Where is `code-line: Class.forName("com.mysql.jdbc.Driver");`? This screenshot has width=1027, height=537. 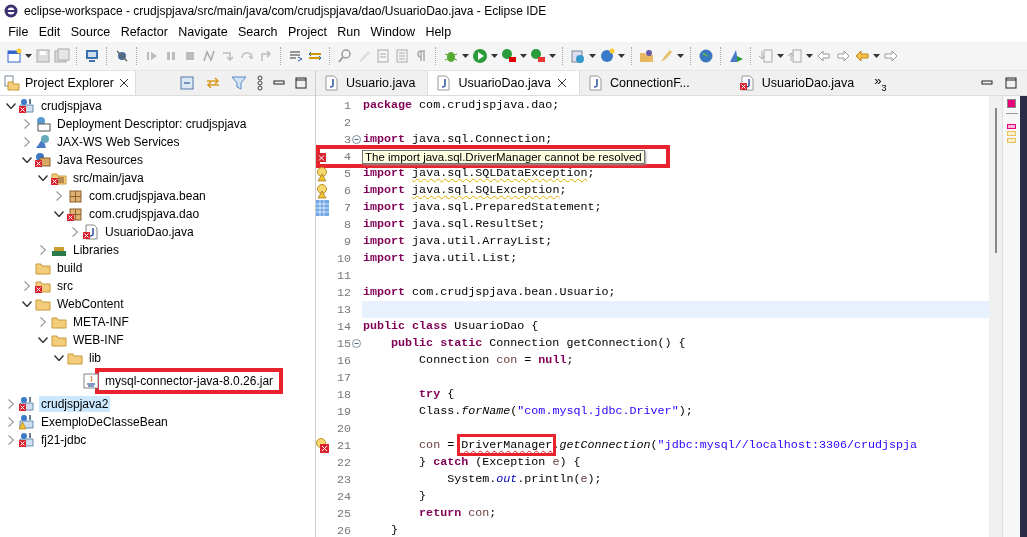
code-line: Class.forName("com.mysql.jdbc.Driver"); is located at coordinates (555, 411).